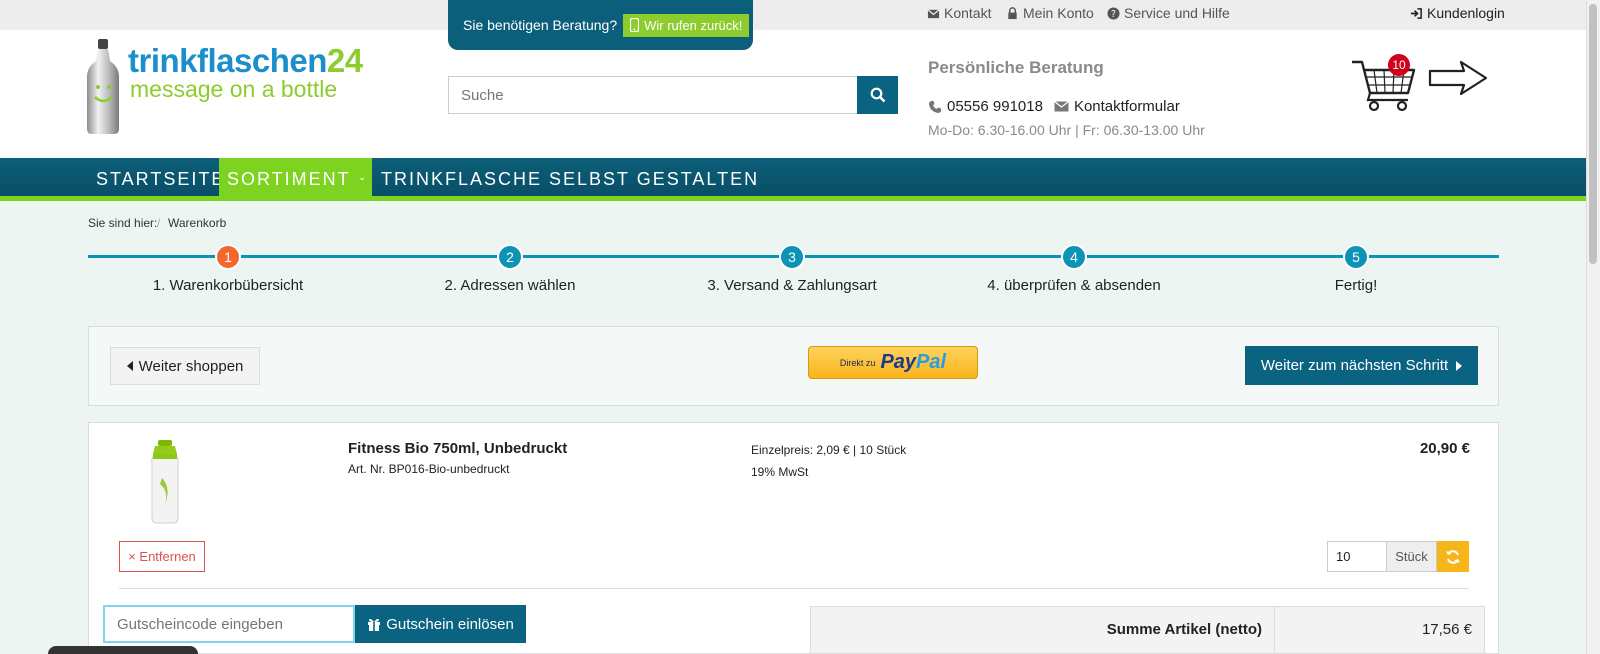 This screenshot has height=654, width=1600. I want to click on logo-number: 24, so click(344, 60).